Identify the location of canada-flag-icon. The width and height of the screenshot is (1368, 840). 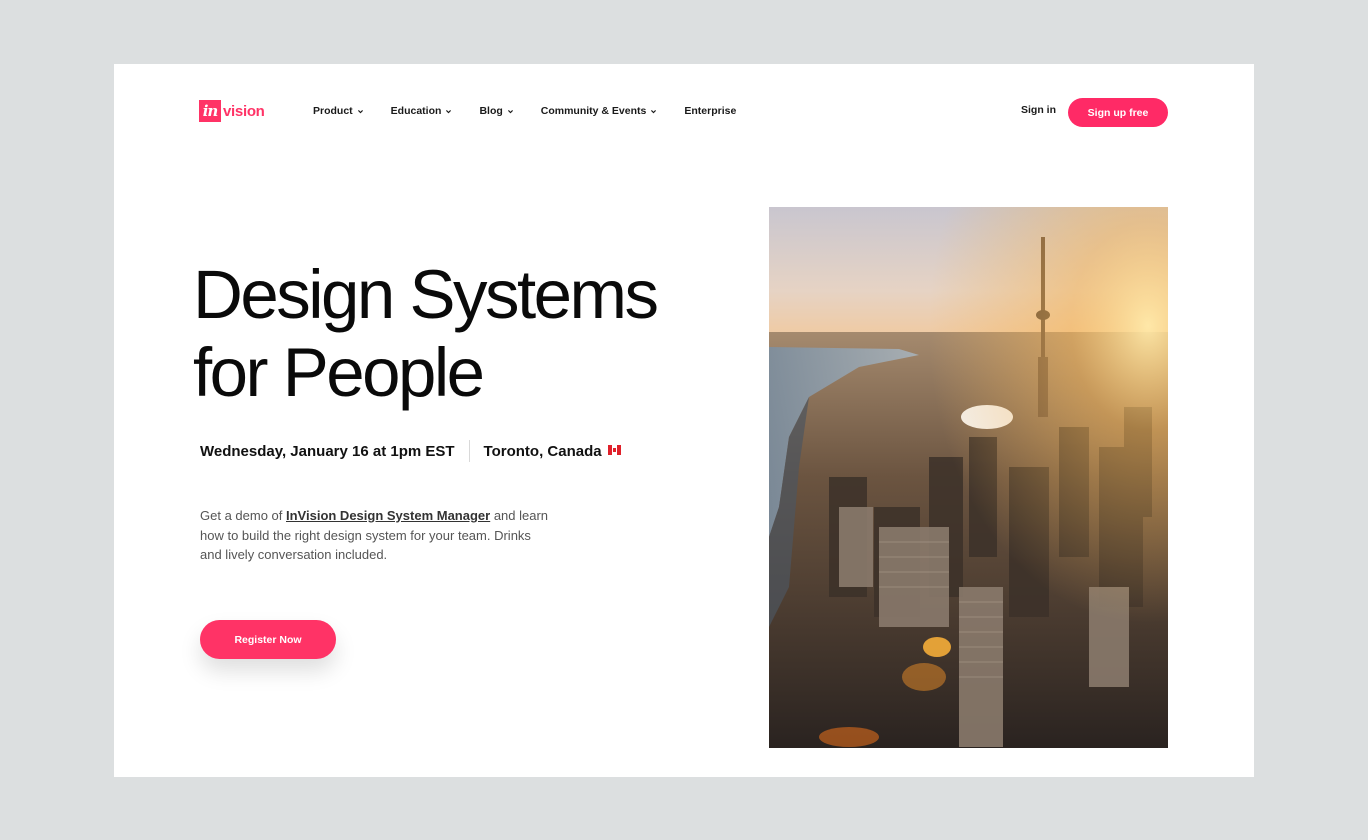
(614, 450).